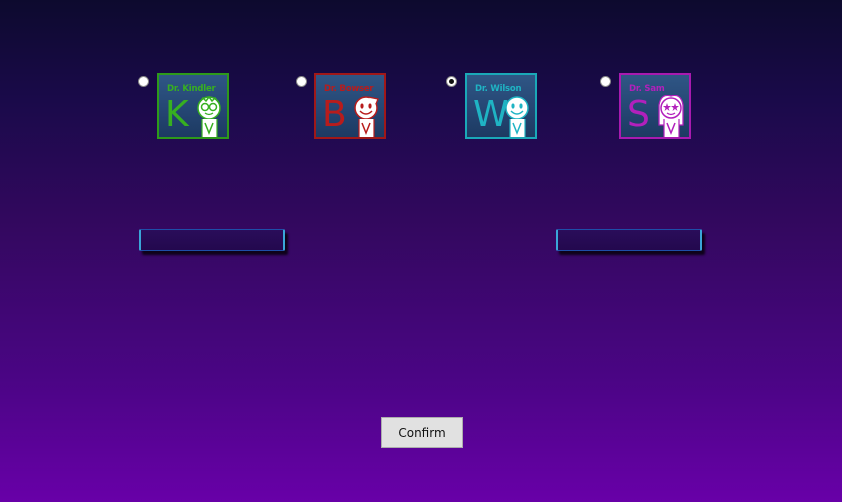 The width and height of the screenshot is (842, 502). Describe the element at coordinates (629, 240) in the screenshot. I see `right-status-bar` at that location.